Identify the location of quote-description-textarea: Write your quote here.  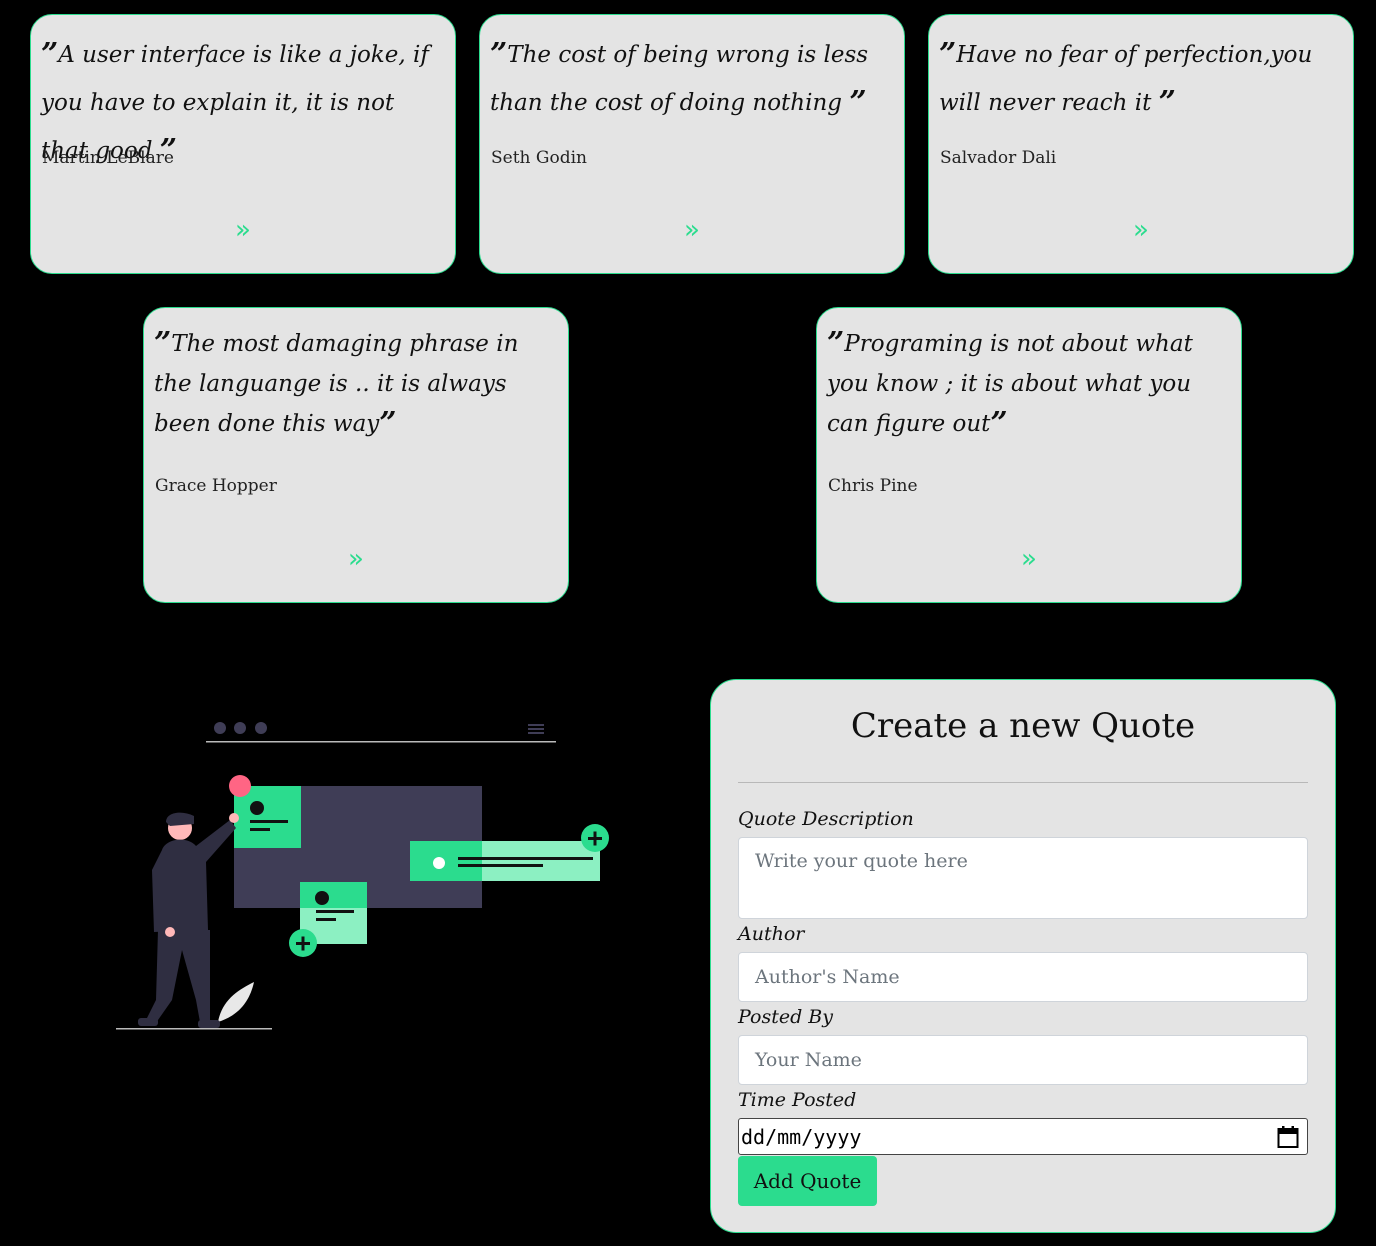
(1023, 878).